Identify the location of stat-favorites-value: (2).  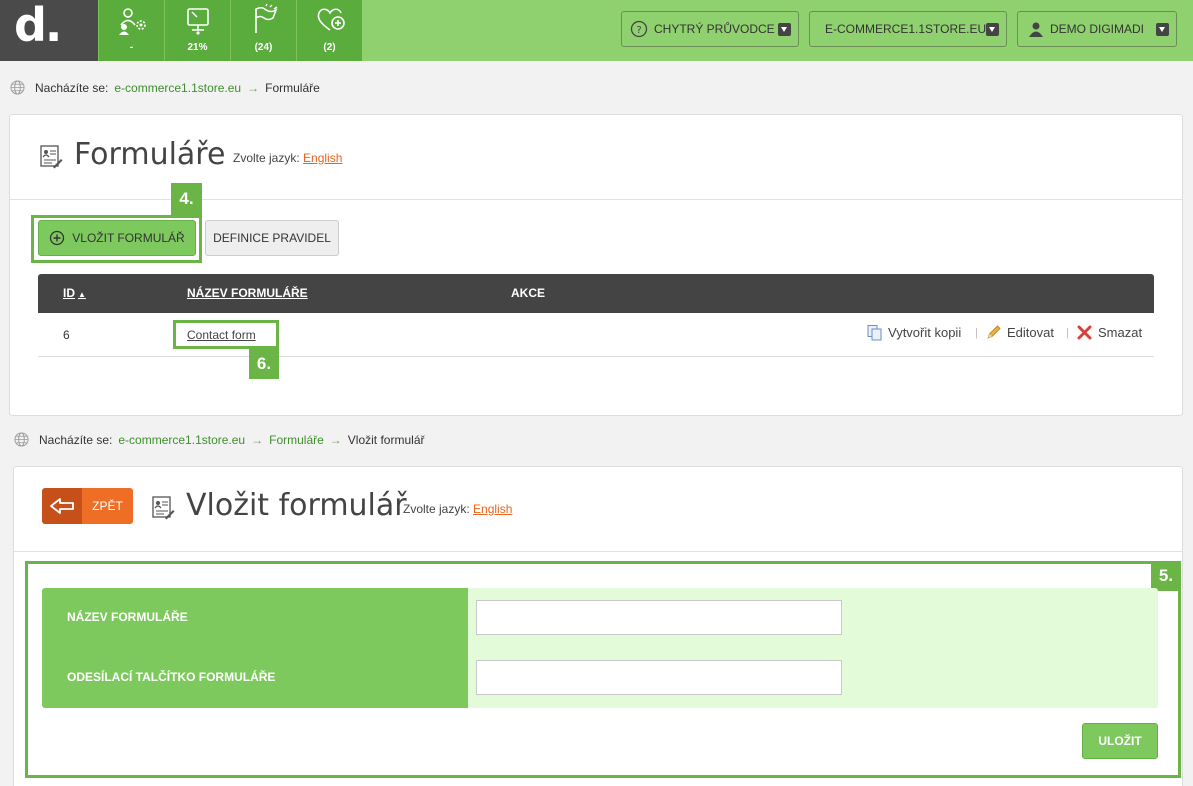
(329, 47).